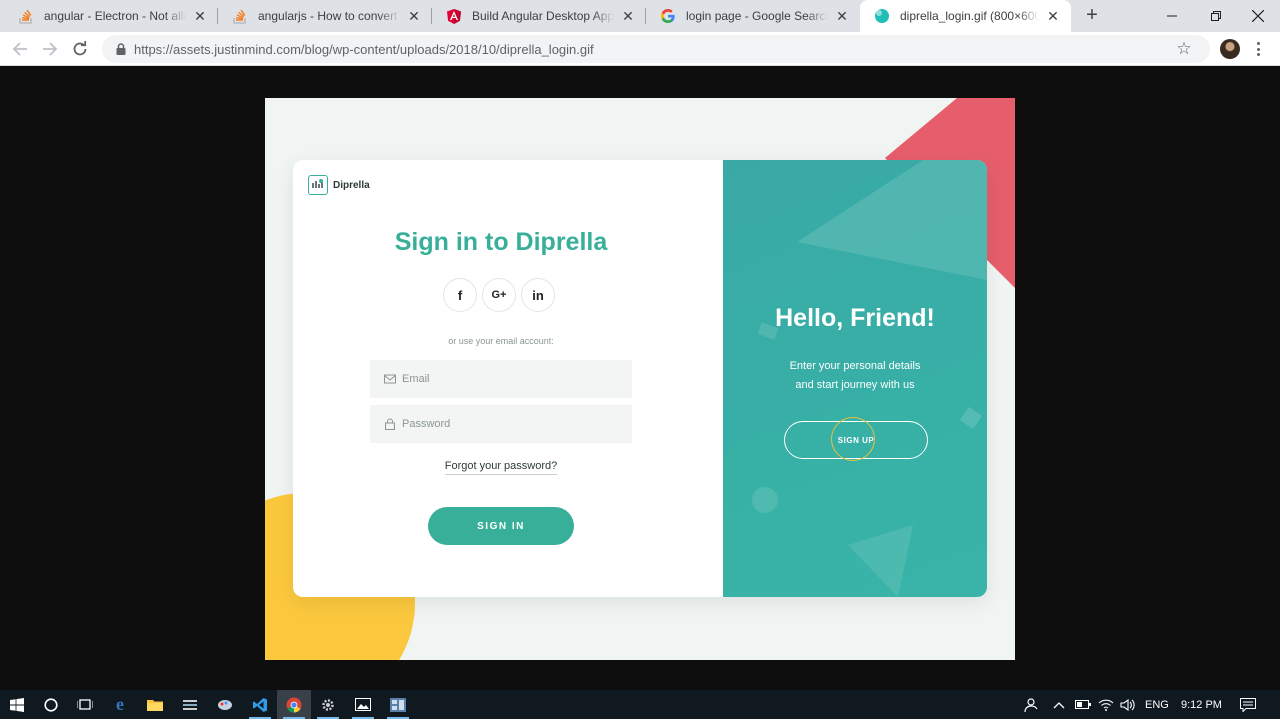 This screenshot has width=1280, height=719. What do you see at coordinates (328, 704) in the screenshot?
I see `settings-gear-icon` at bounding box center [328, 704].